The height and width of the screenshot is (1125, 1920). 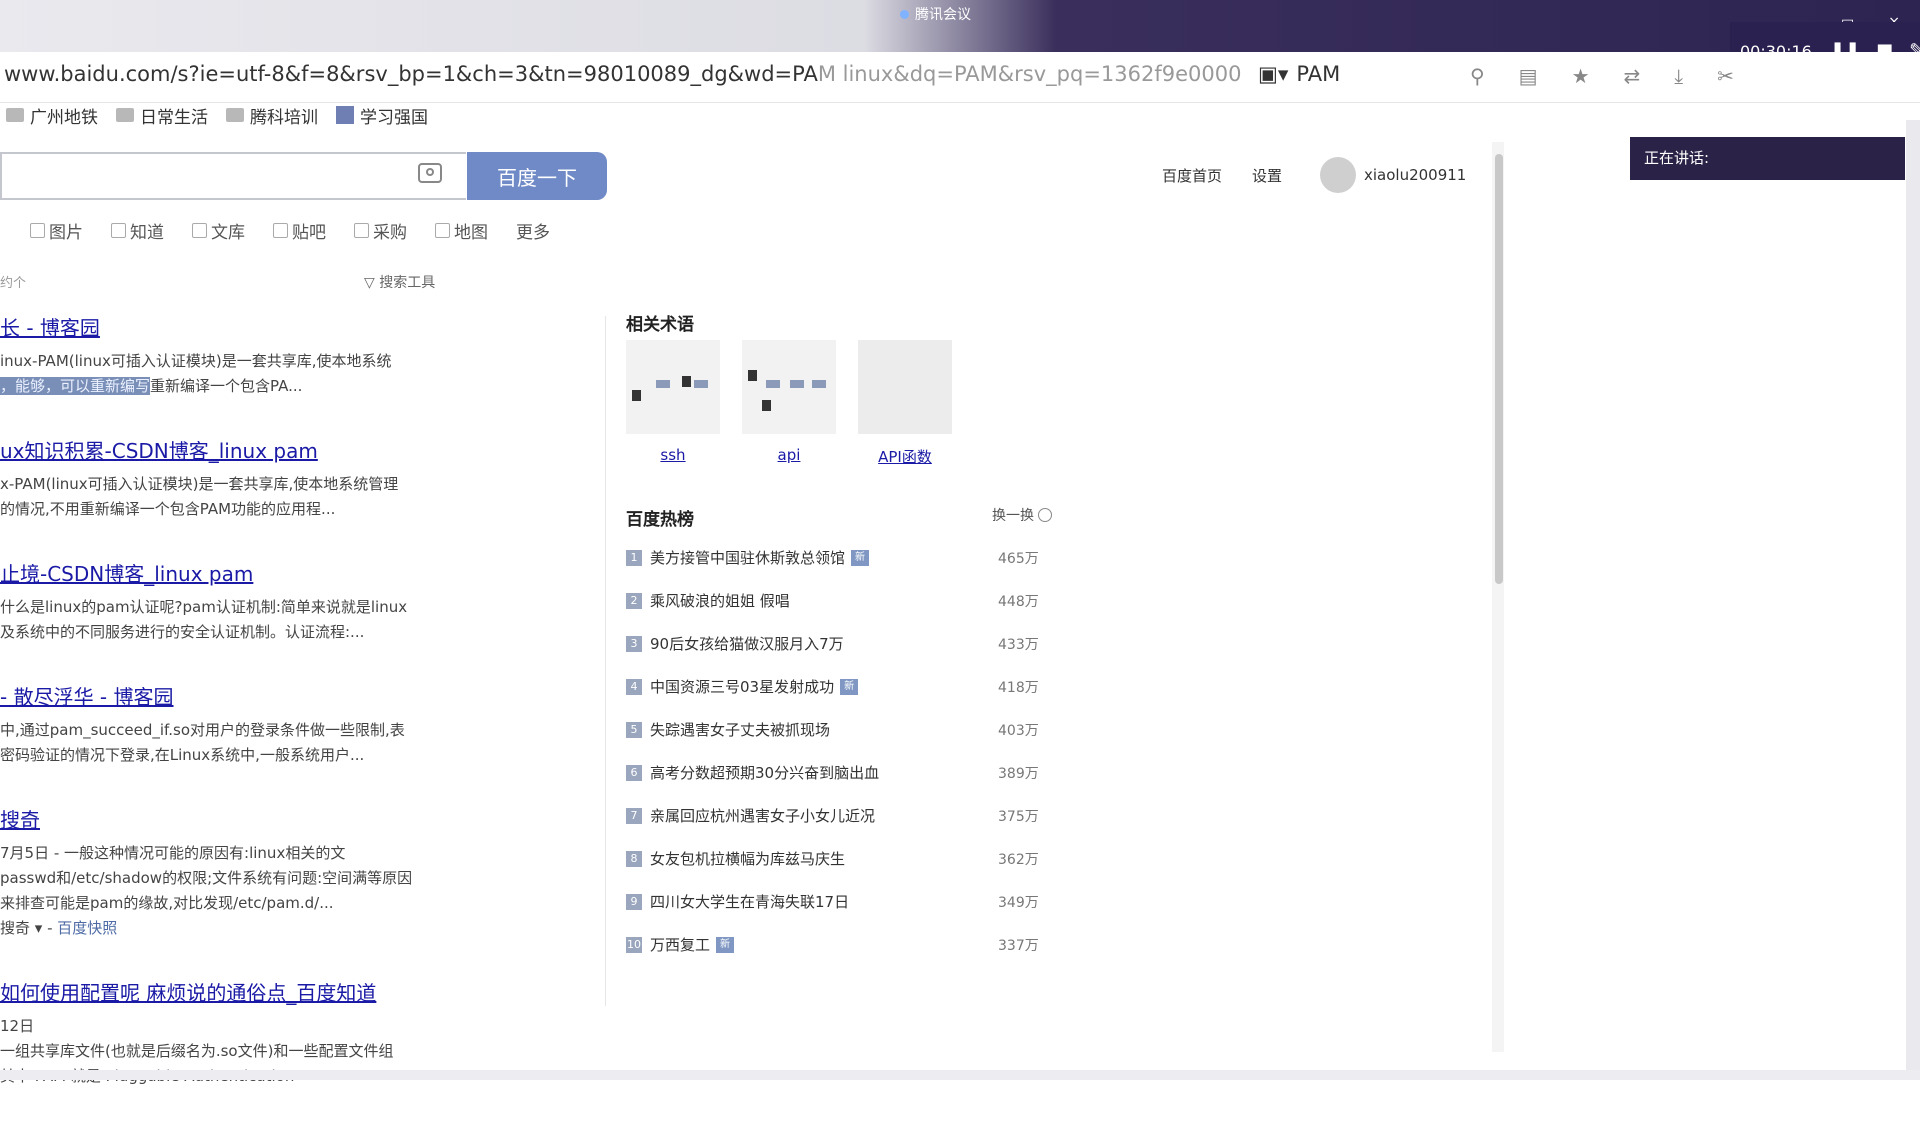 What do you see at coordinates (634, 686) in the screenshot?
I see `rank-badge: 4` at bounding box center [634, 686].